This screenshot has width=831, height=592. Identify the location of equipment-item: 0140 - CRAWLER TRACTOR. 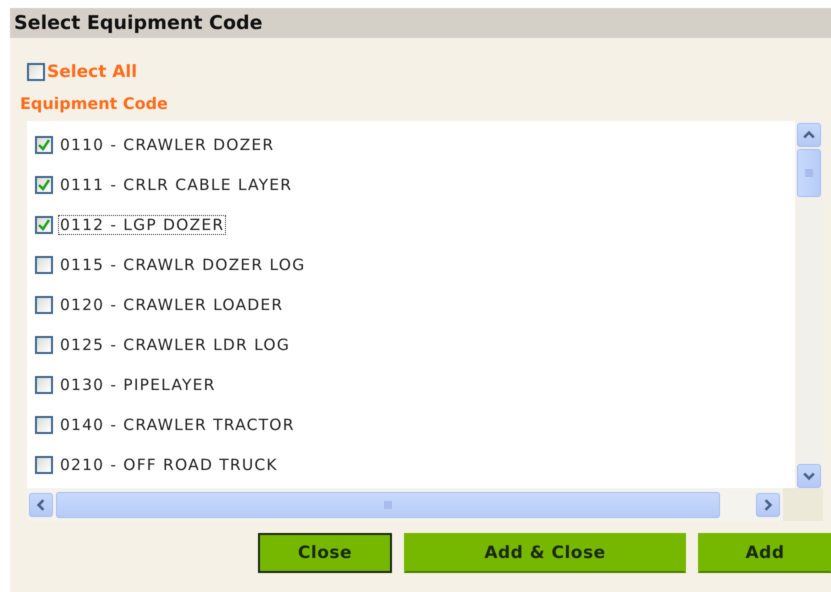
(177, 425).